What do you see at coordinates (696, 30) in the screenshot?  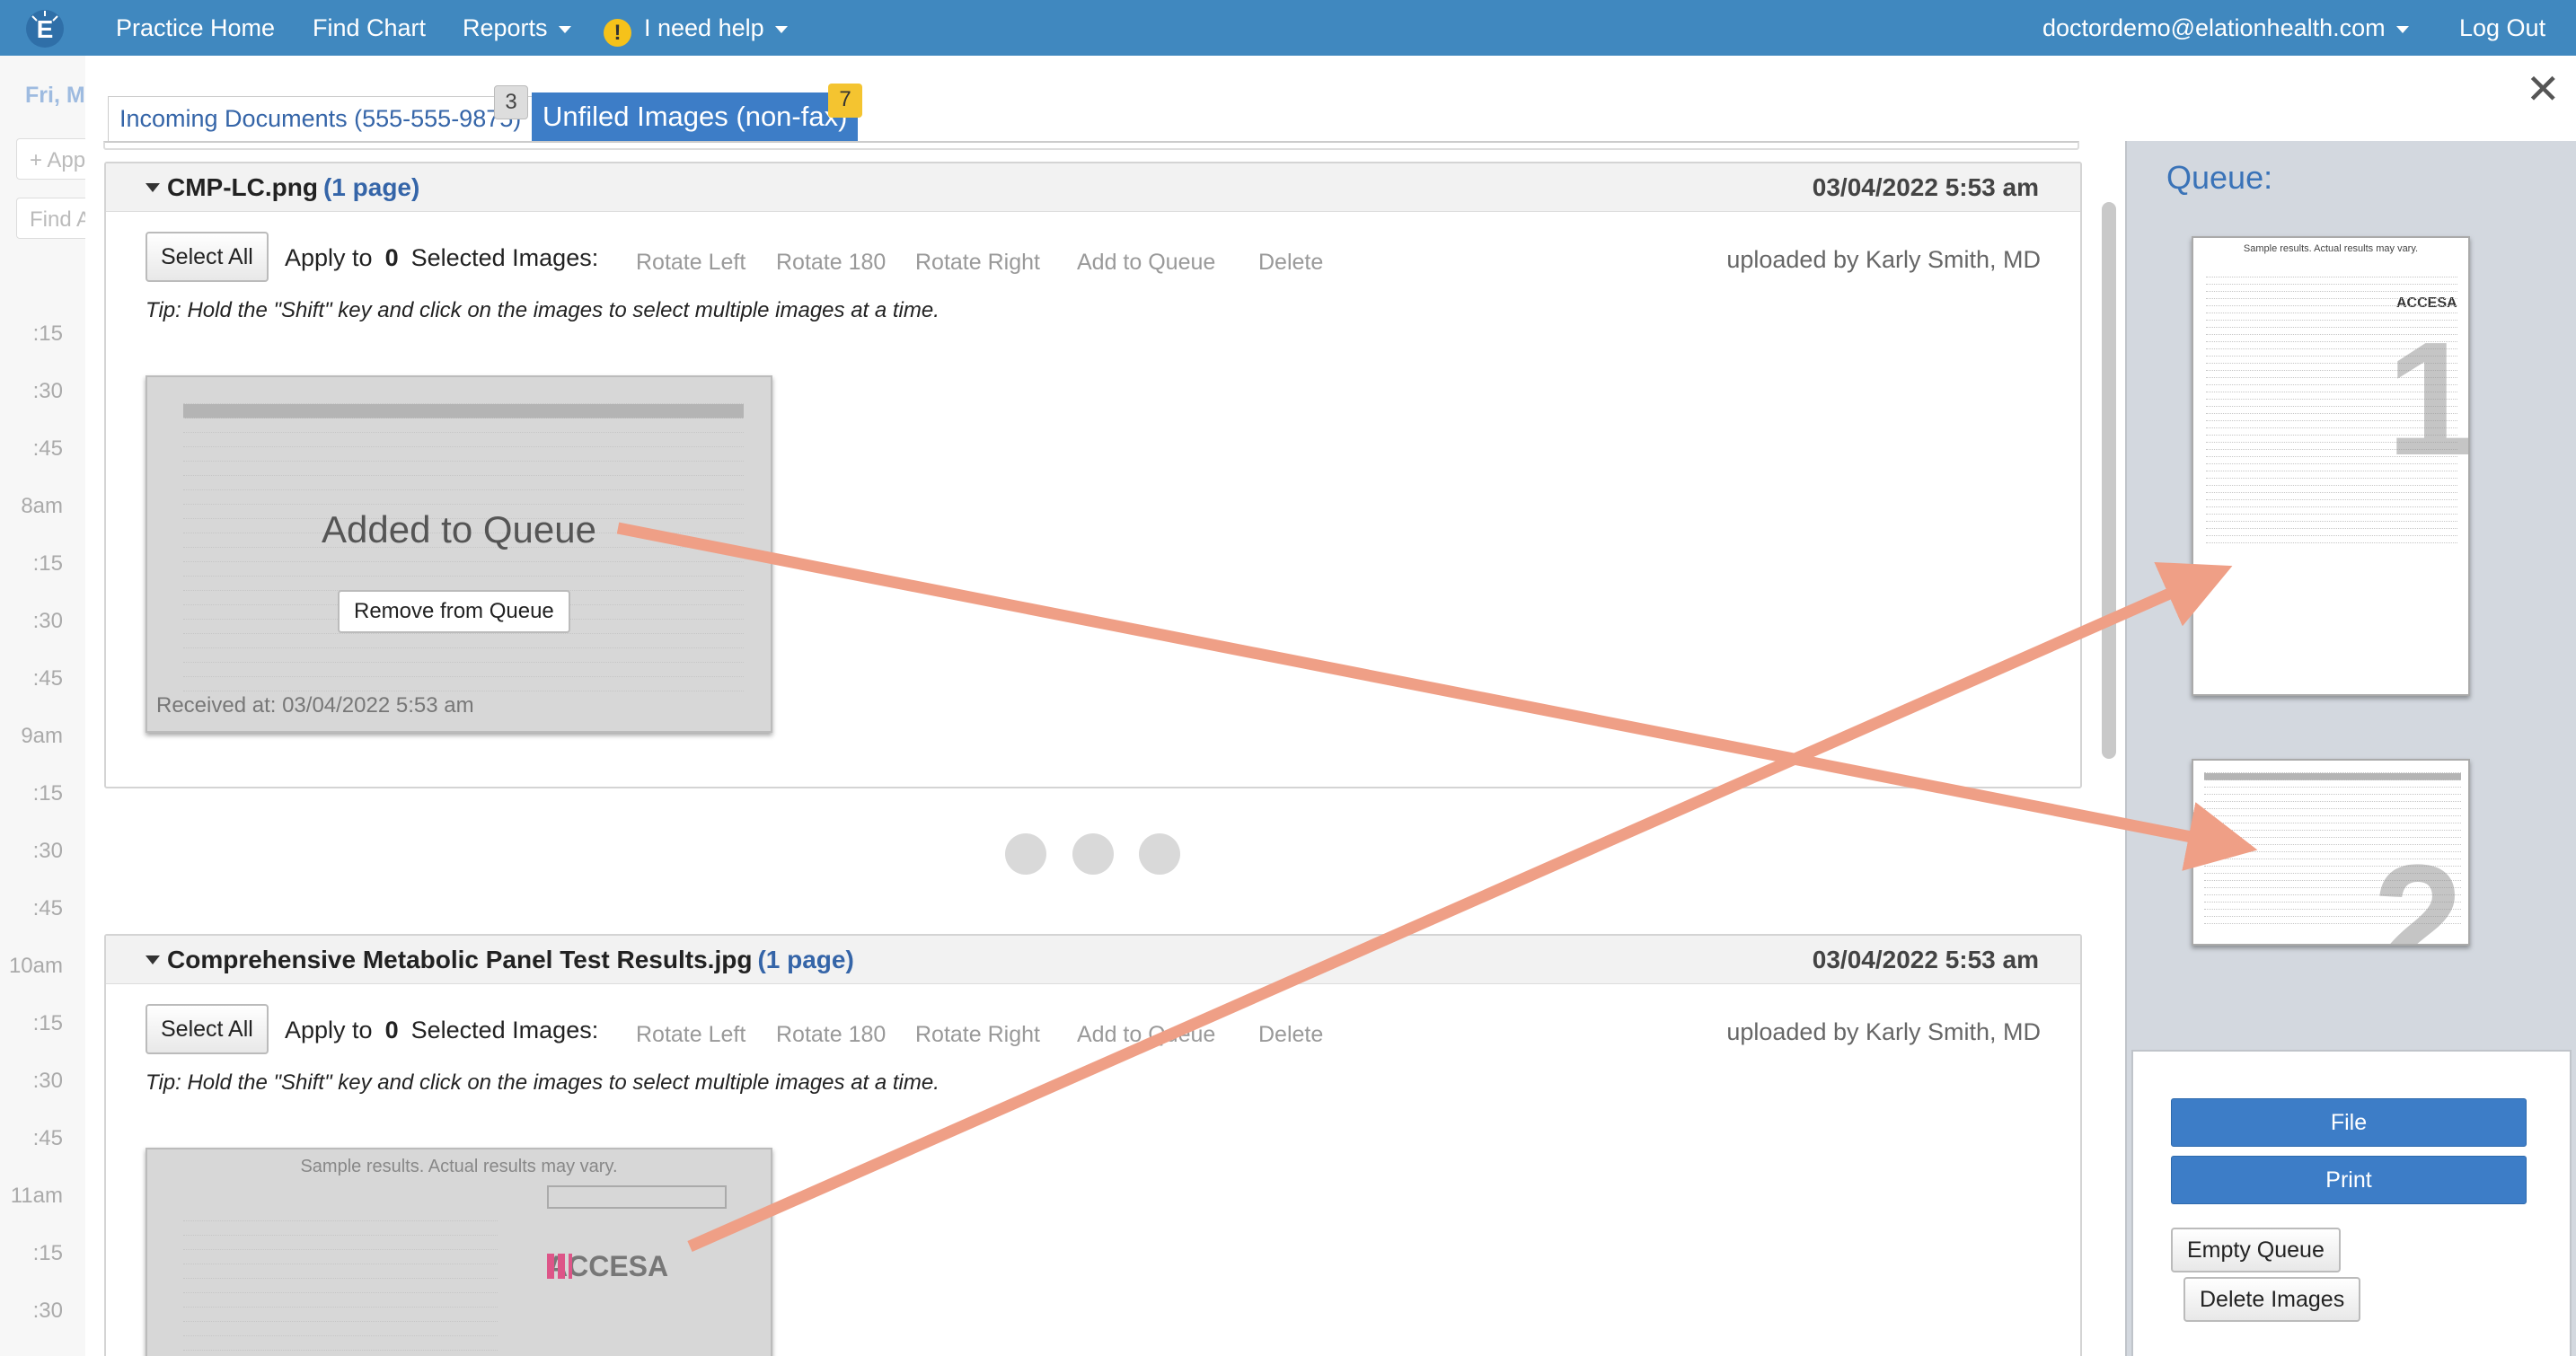 I see `nav-help-menu: ! I need help` at bounding box center [696, 30].